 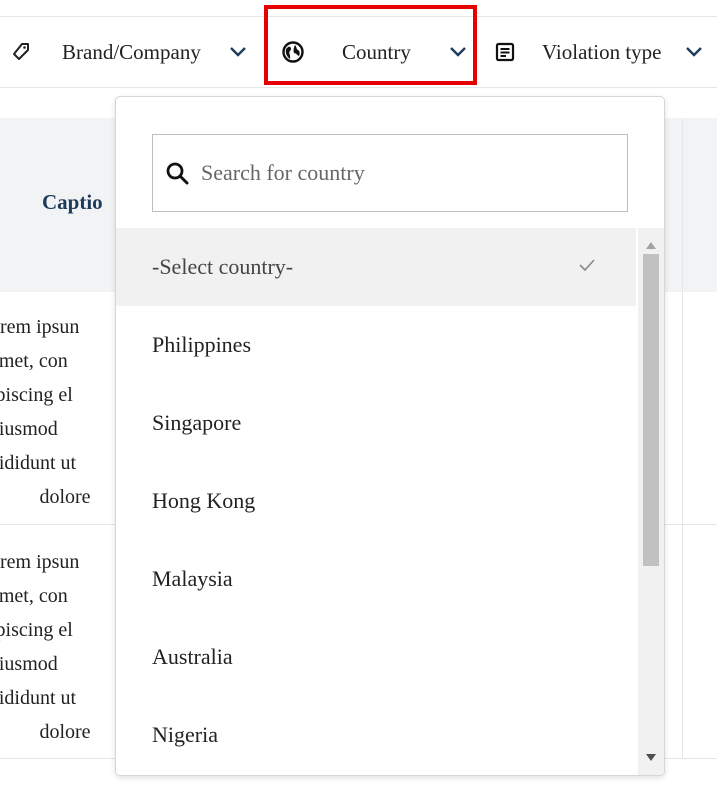 What do you see at coordinates (376, 579) in the screenshot?
I see `country-option-malaysia: Malaysia` at bounding box center [376, 579].